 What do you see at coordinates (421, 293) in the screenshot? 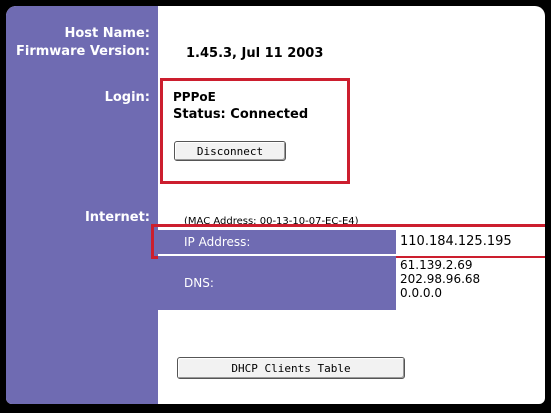
I see `dns-tertiary: 0.0.0.0` at bounding box center [421, 293].